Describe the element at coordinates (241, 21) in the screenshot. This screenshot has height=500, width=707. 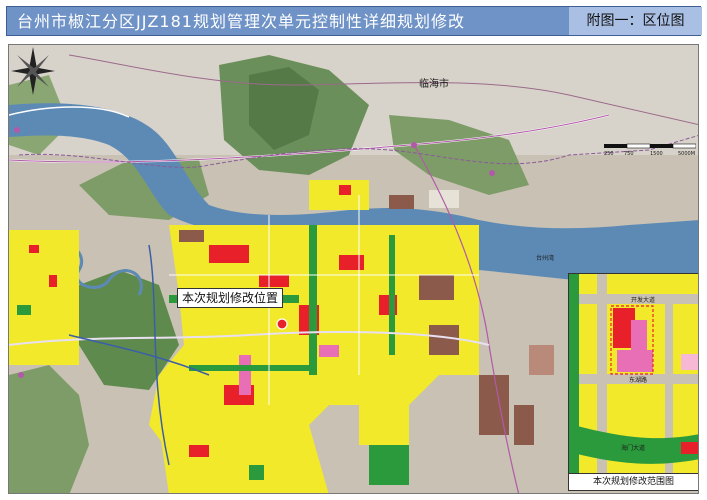
I see `page-title: 台州市椒江分区JJZ181规划管理次单元控制性详细规划修改` at that location.